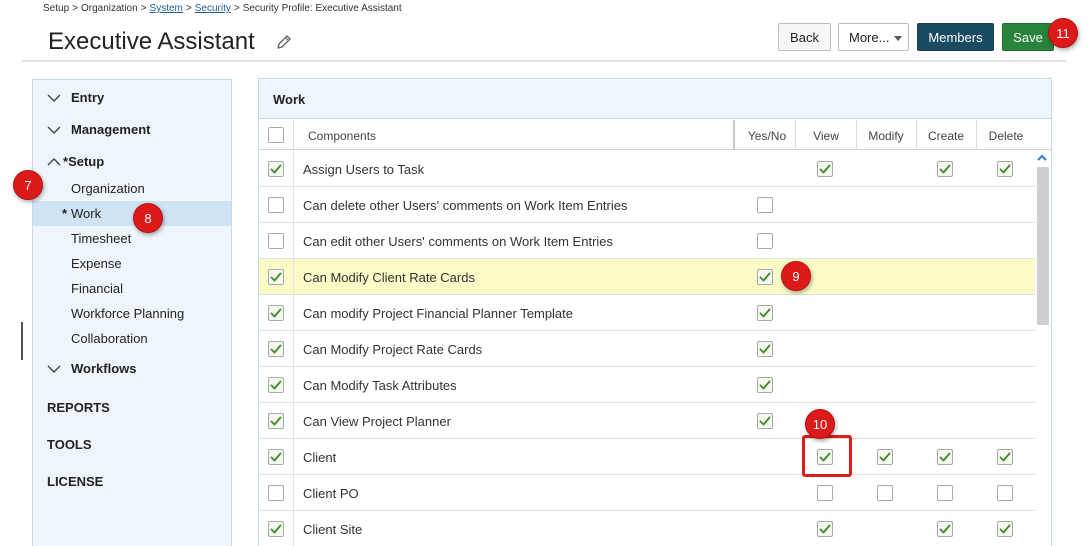 The image size is (1092, 546). Describe the element at coordinates (1028, 37) in the screenshot. I see `save-button: Save` at that location.